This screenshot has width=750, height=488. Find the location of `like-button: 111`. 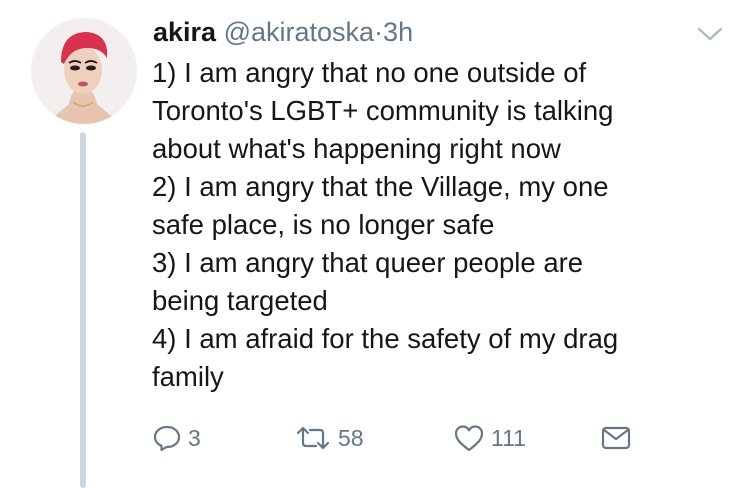

like-button: 111 is located at coordinates (489, 438).